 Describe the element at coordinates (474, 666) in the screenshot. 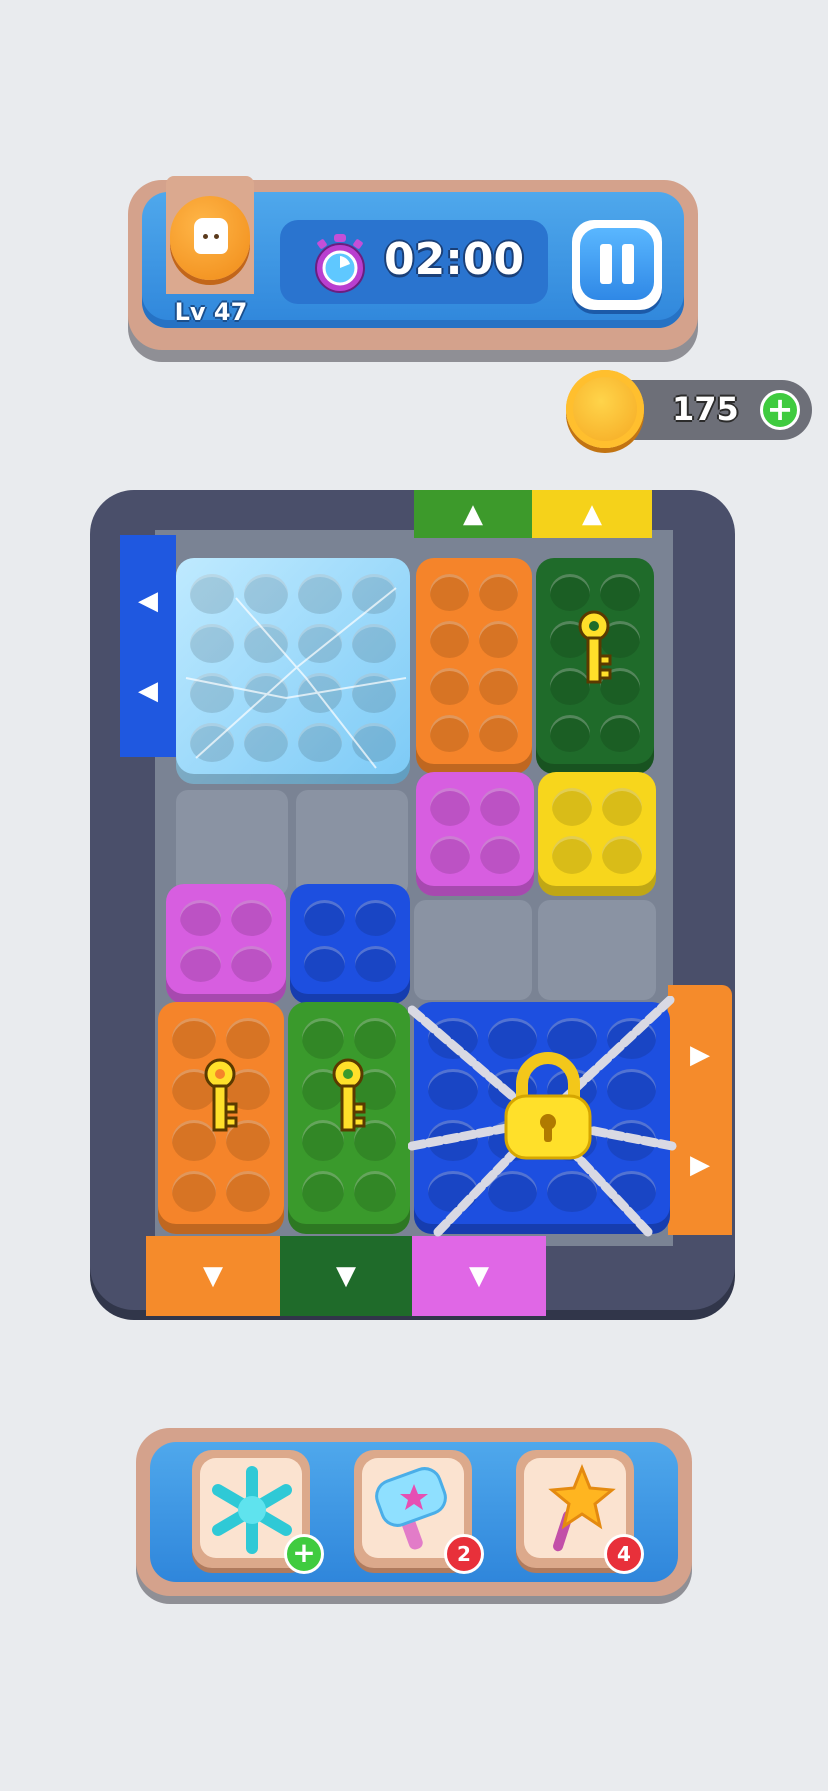

I see `block-orange-tall` at that location.